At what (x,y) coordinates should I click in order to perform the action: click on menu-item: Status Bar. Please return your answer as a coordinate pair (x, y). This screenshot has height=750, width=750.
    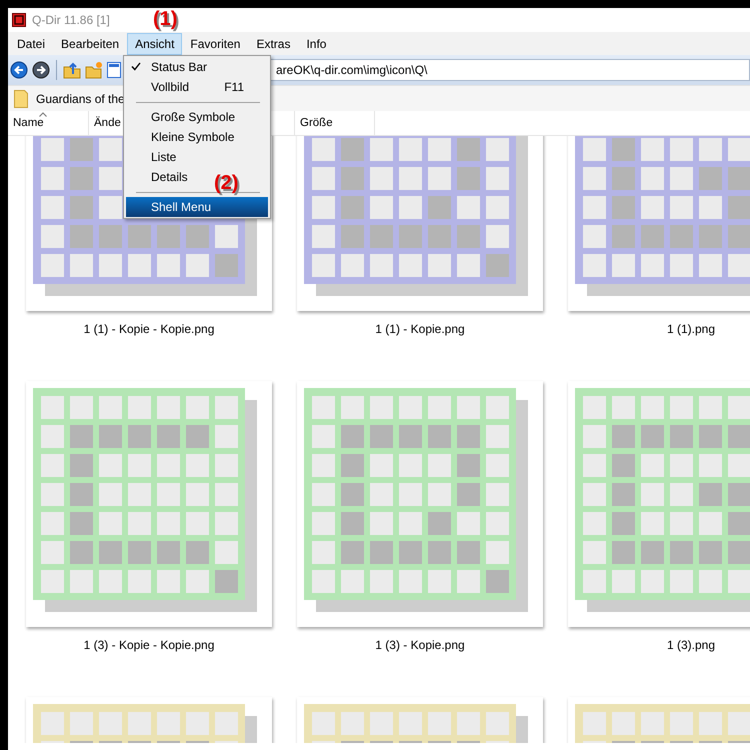
    Looking at the image, I should click on (170, 67).